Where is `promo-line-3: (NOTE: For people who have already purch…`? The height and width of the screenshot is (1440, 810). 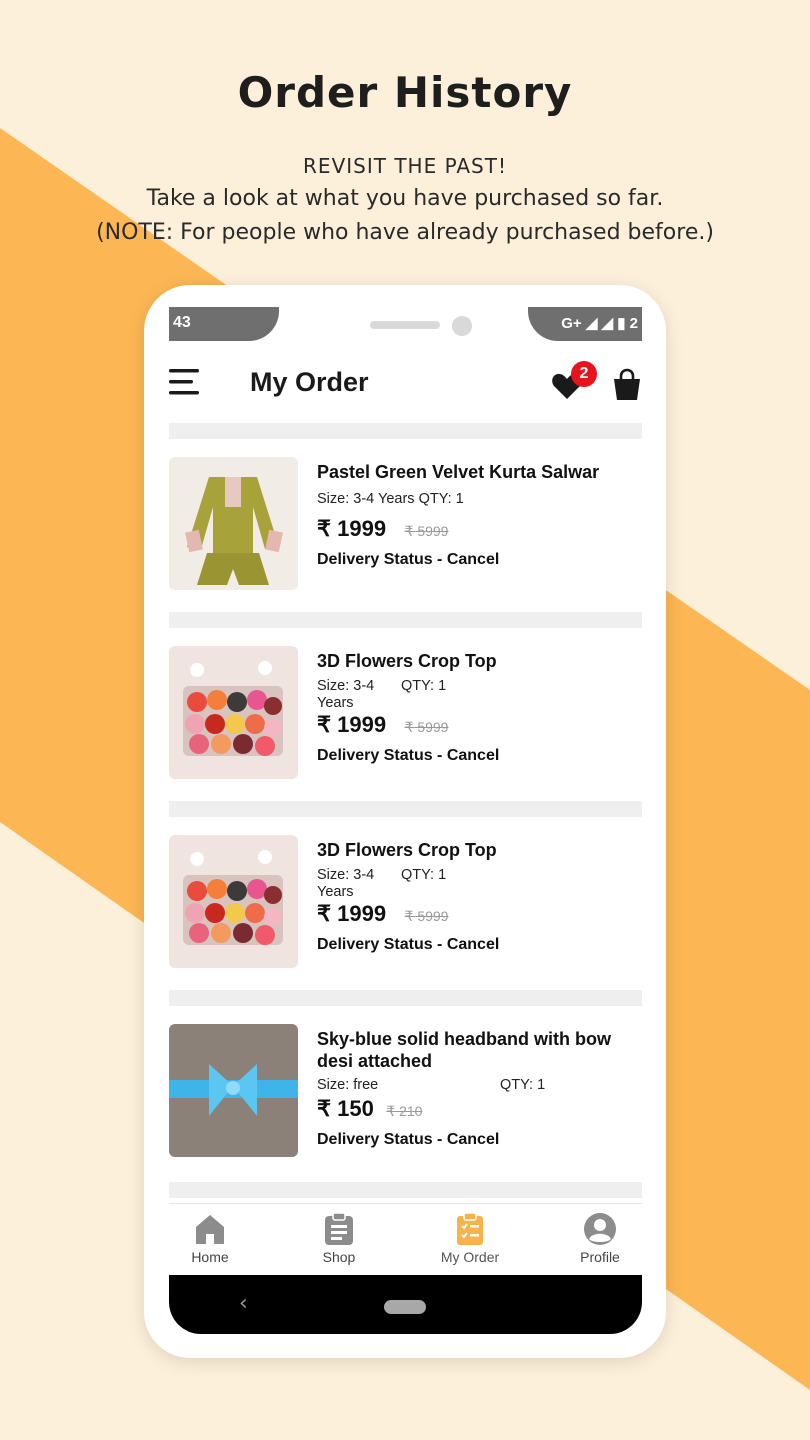
promo-line-3: (NOTE: For people who have already purch… is located at coordinates (405, 232).